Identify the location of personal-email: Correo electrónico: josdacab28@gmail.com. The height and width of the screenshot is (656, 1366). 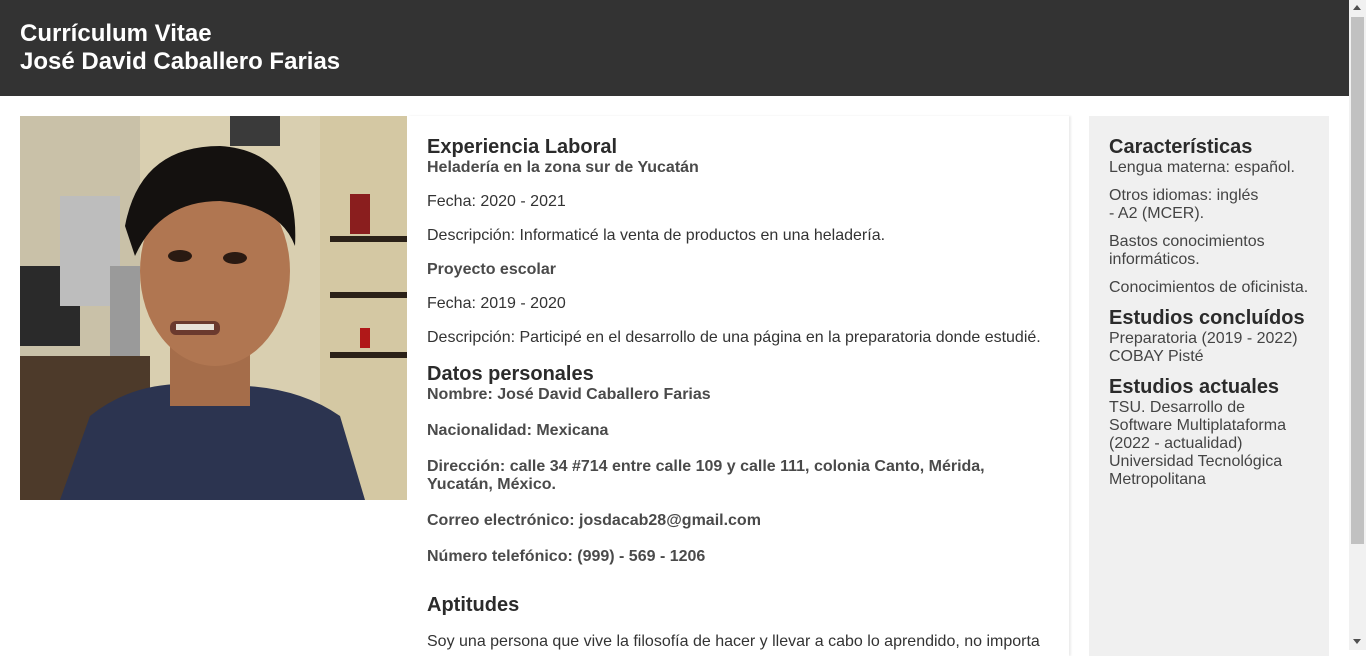
(594, 520).